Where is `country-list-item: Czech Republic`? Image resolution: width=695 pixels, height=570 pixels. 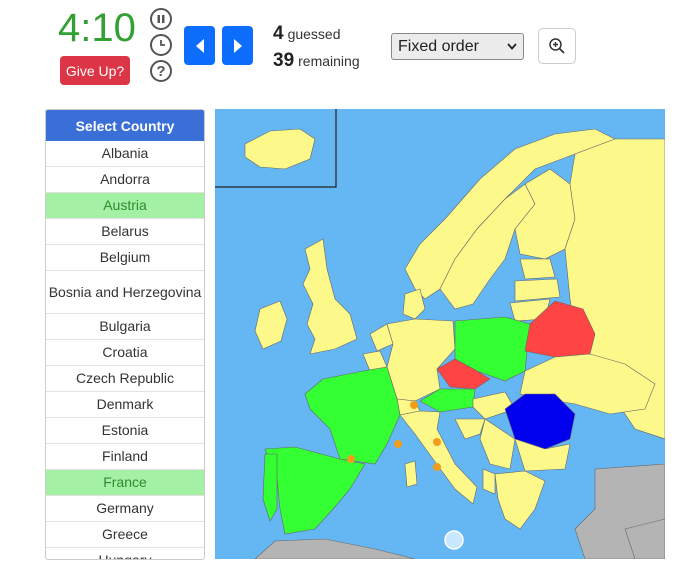 country-list-item: Czech Republic is located at coordinates (125, 379).